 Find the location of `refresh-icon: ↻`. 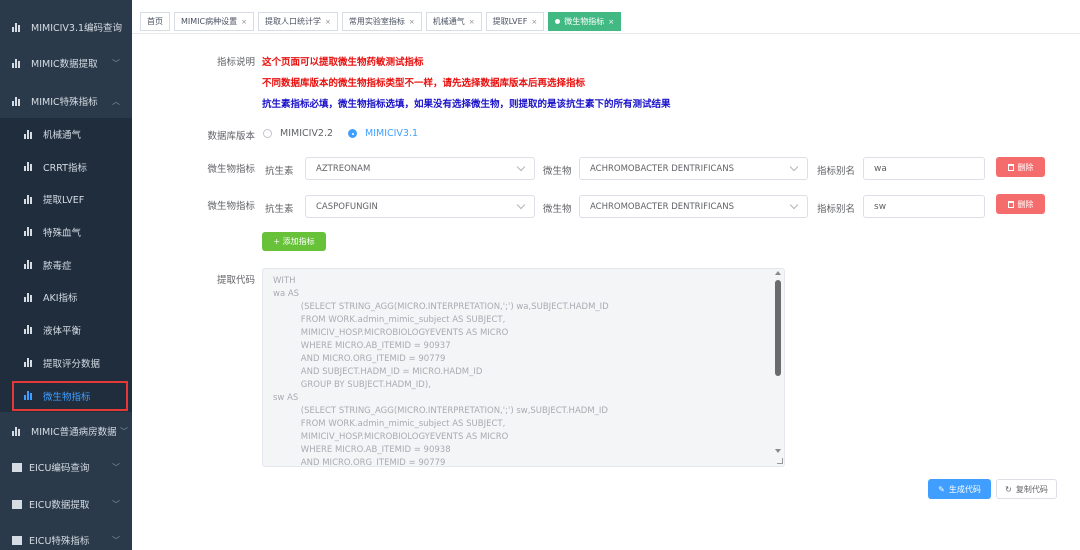

refresh-icon: ↻ is located at coordinates (1008, 489).